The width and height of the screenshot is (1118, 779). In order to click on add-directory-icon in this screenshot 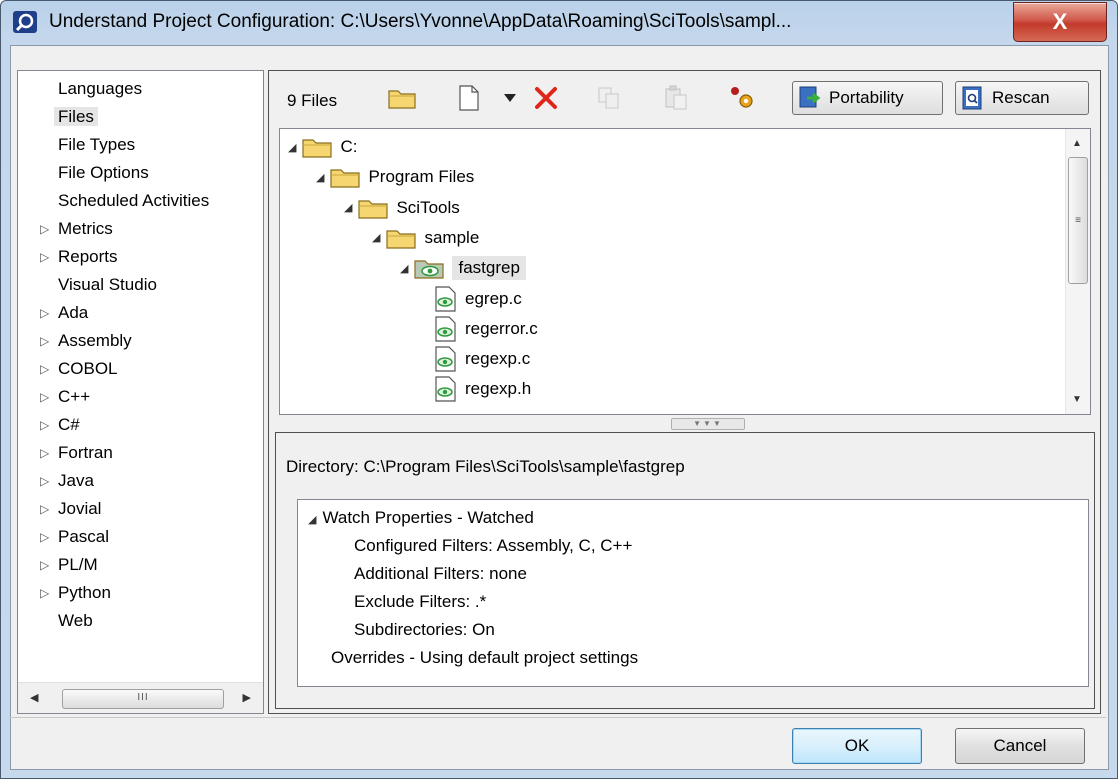, I will do `click(402, 98)`.